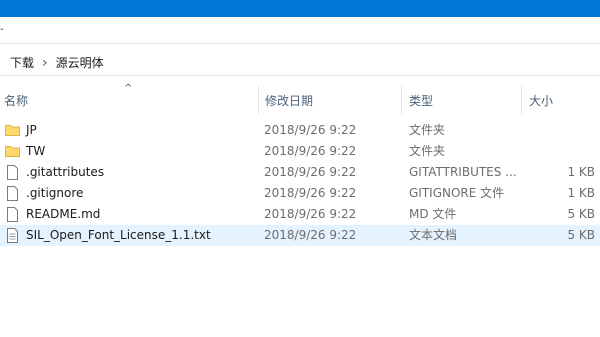  Describe the element at coordinates (55, 193) in the screenshot. I see `file-name: .gitignore` at that location.